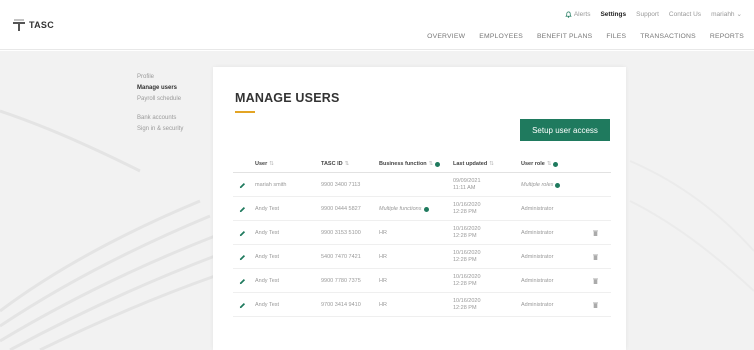 This screenshot has width=754, height=350. I want to click on settings-link: Settings, so click(613, 14).